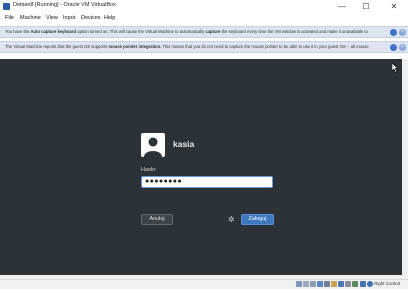 The height and width of the screenshot is (289, 408). What do you see at coordinates (405, 167) in the screenshot?
I see `vertical-scrollbar` at bounding box center [405, 167].